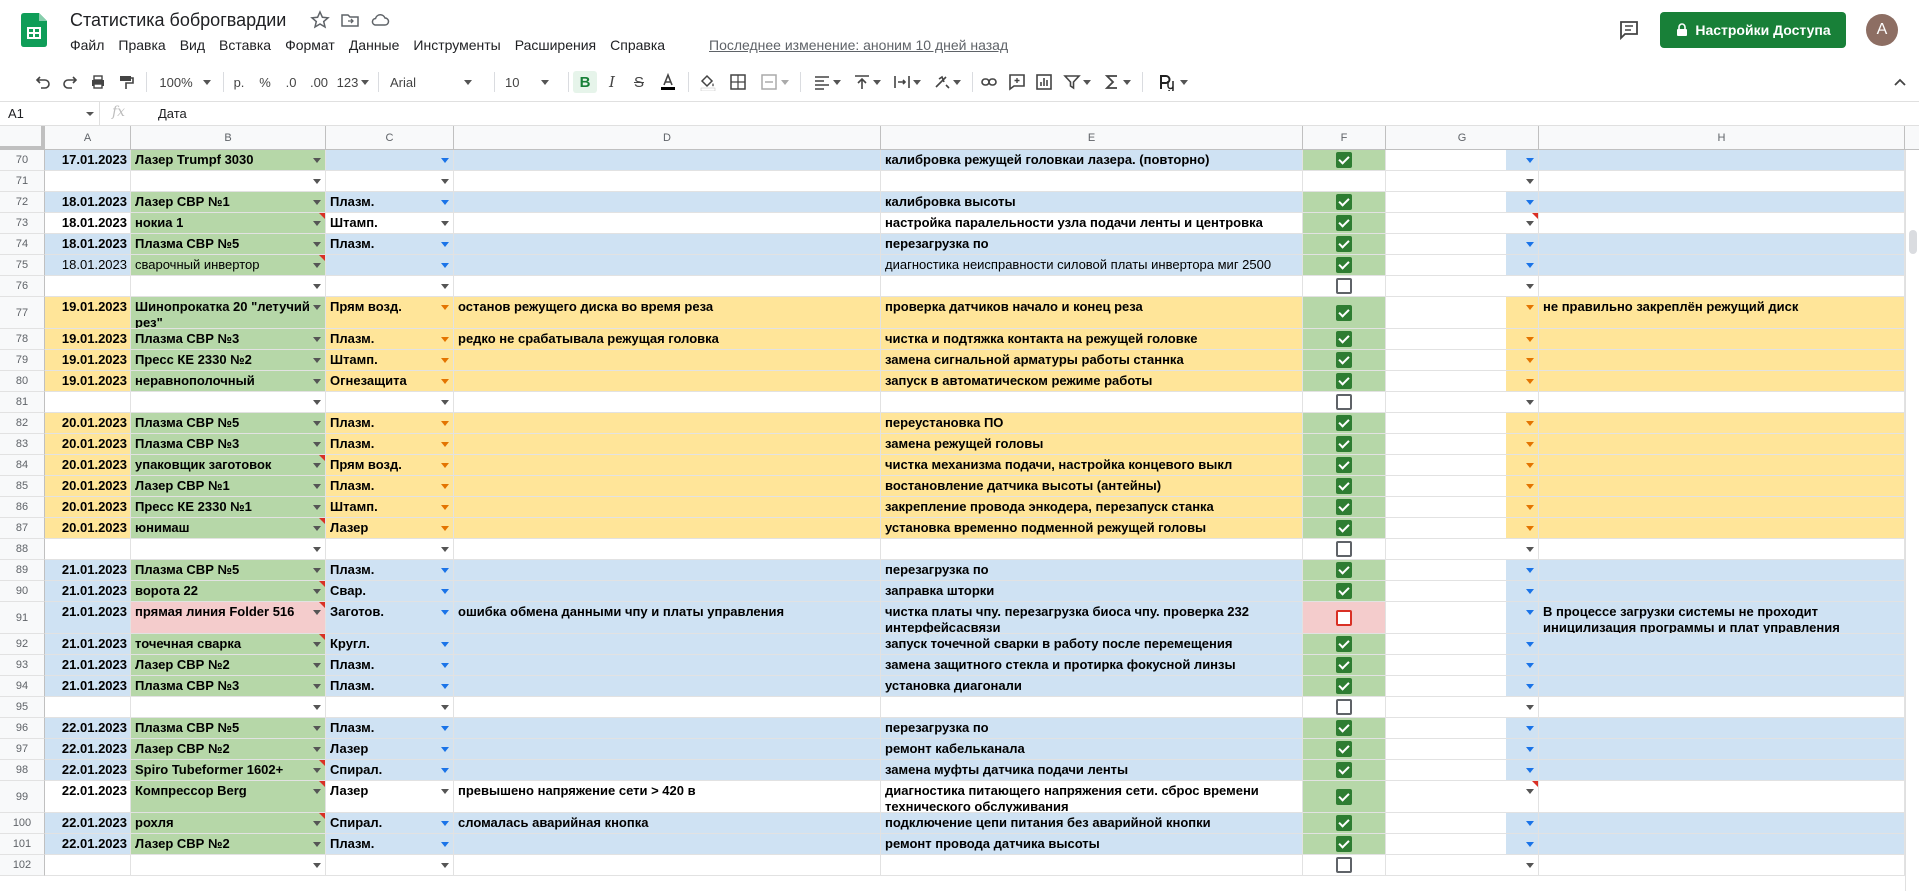 The width and height of the screenshot is (1919, 891). I want to click on checkbox-unchecked-icon, so click(1344, 707).